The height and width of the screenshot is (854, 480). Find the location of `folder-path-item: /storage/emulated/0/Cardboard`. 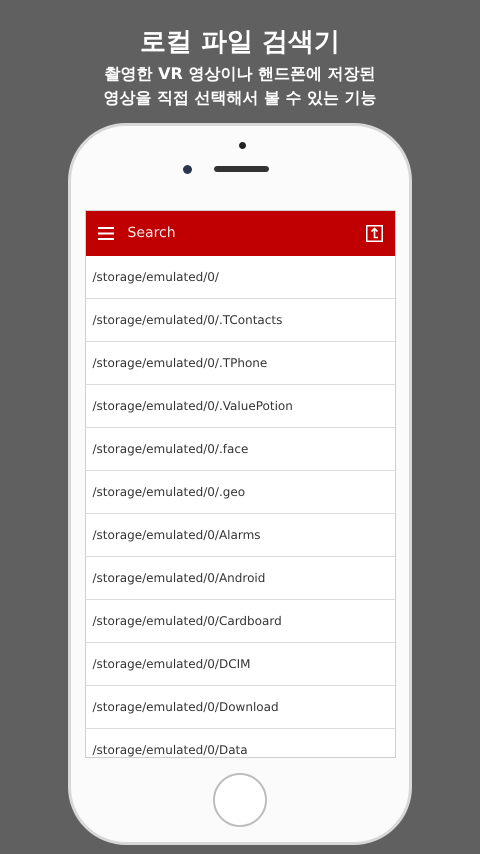

folder-path-item: /storage/emulated/0/Cardboard is located at coordinates (240, 621).